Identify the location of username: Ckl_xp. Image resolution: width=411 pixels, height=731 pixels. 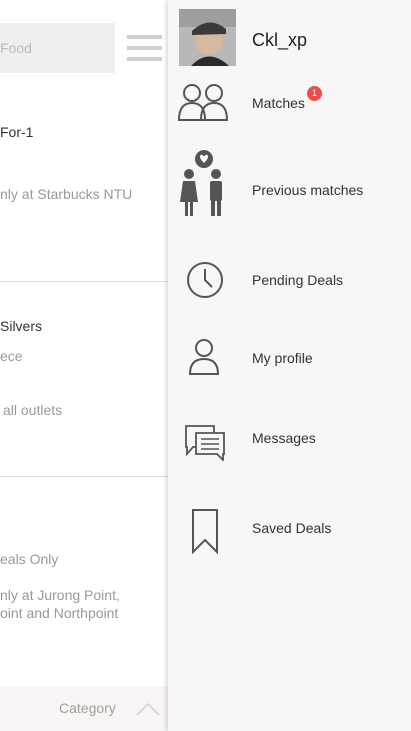
(280, 40).